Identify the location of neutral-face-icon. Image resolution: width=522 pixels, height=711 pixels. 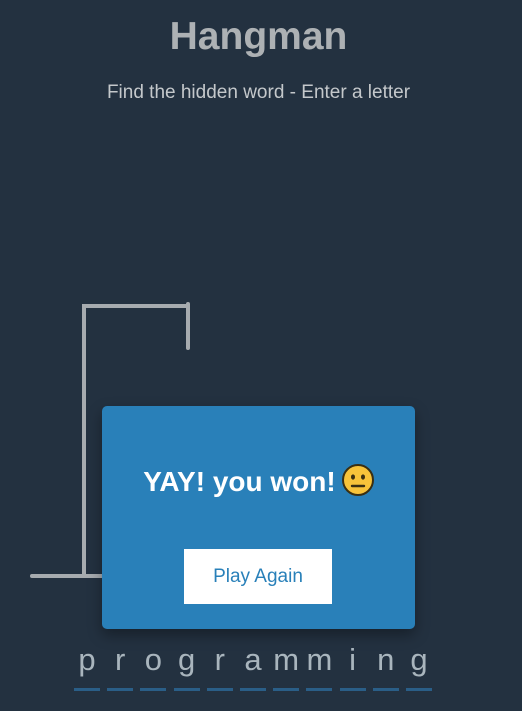
(357, 480).